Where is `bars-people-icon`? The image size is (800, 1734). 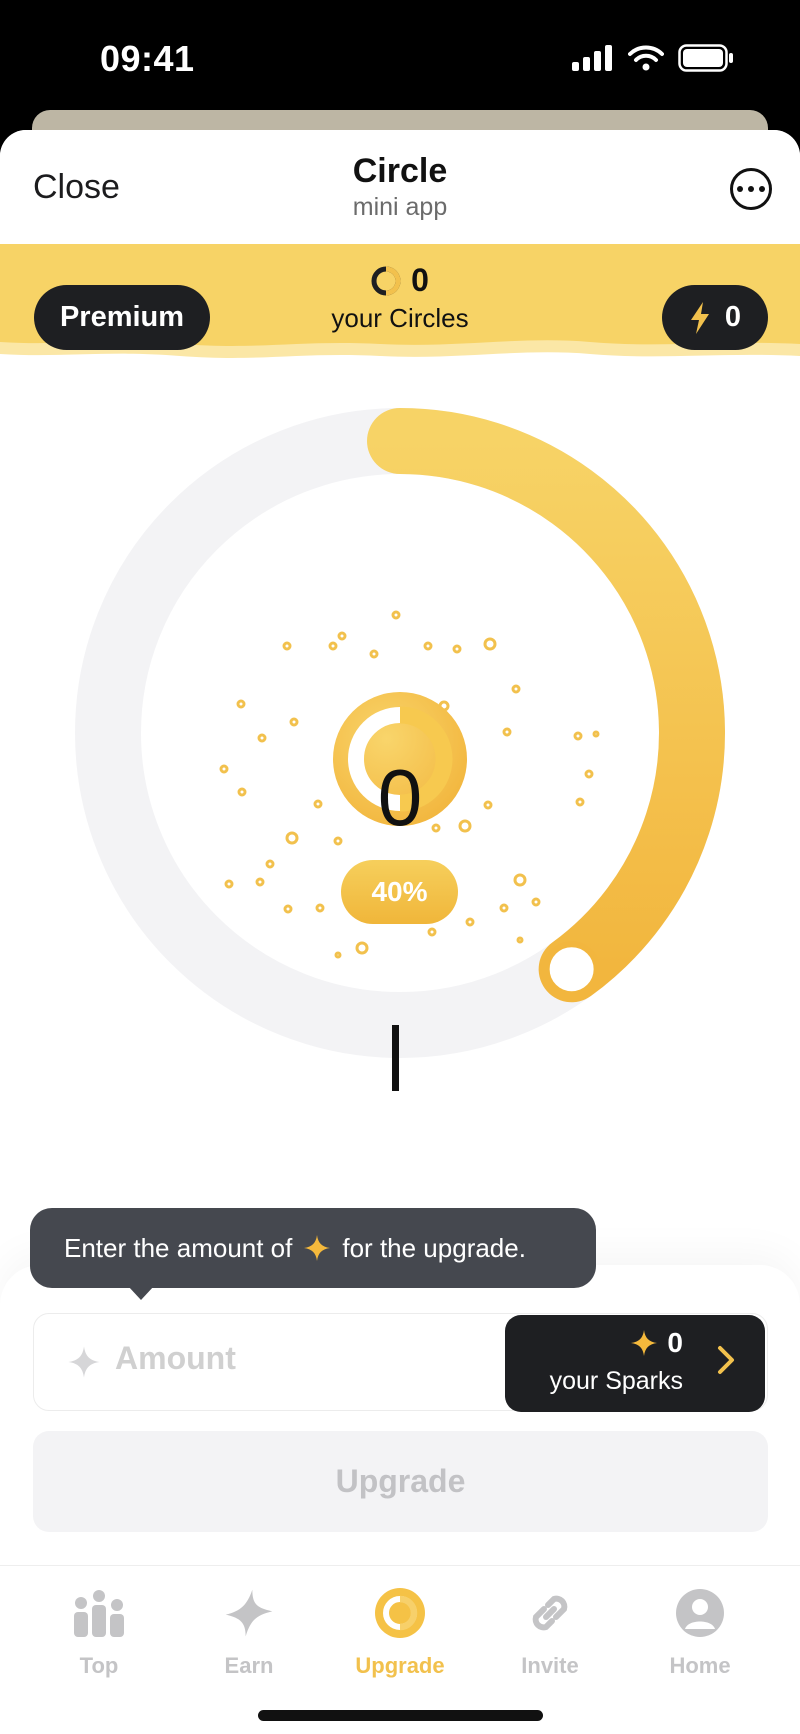
bars-people-icon is located at coordinates (99, 1613).